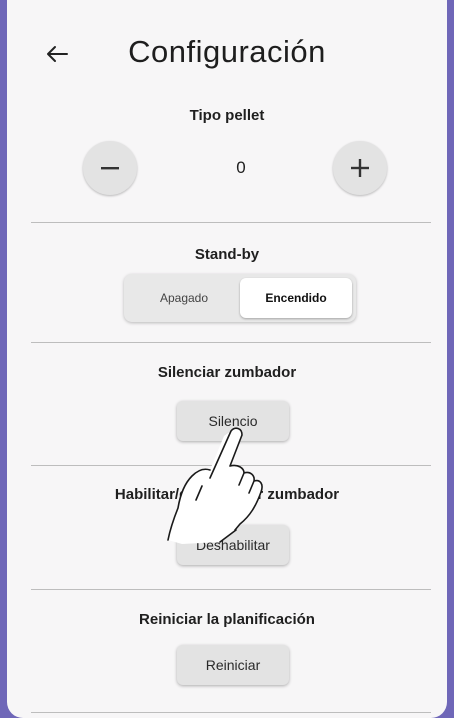  Describe the element at coordinates (227, 494) in the screenshot. I see `enable-buzzer-label: Habilitar/deshabilitar zumbador` at that location.